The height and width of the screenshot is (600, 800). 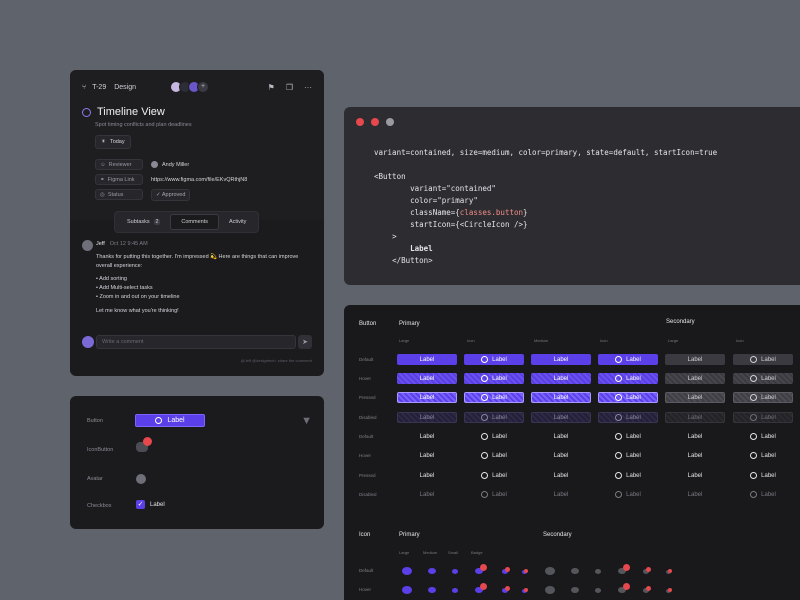 I want to click on task-title: Timeline View, so click(x=131, y=112).